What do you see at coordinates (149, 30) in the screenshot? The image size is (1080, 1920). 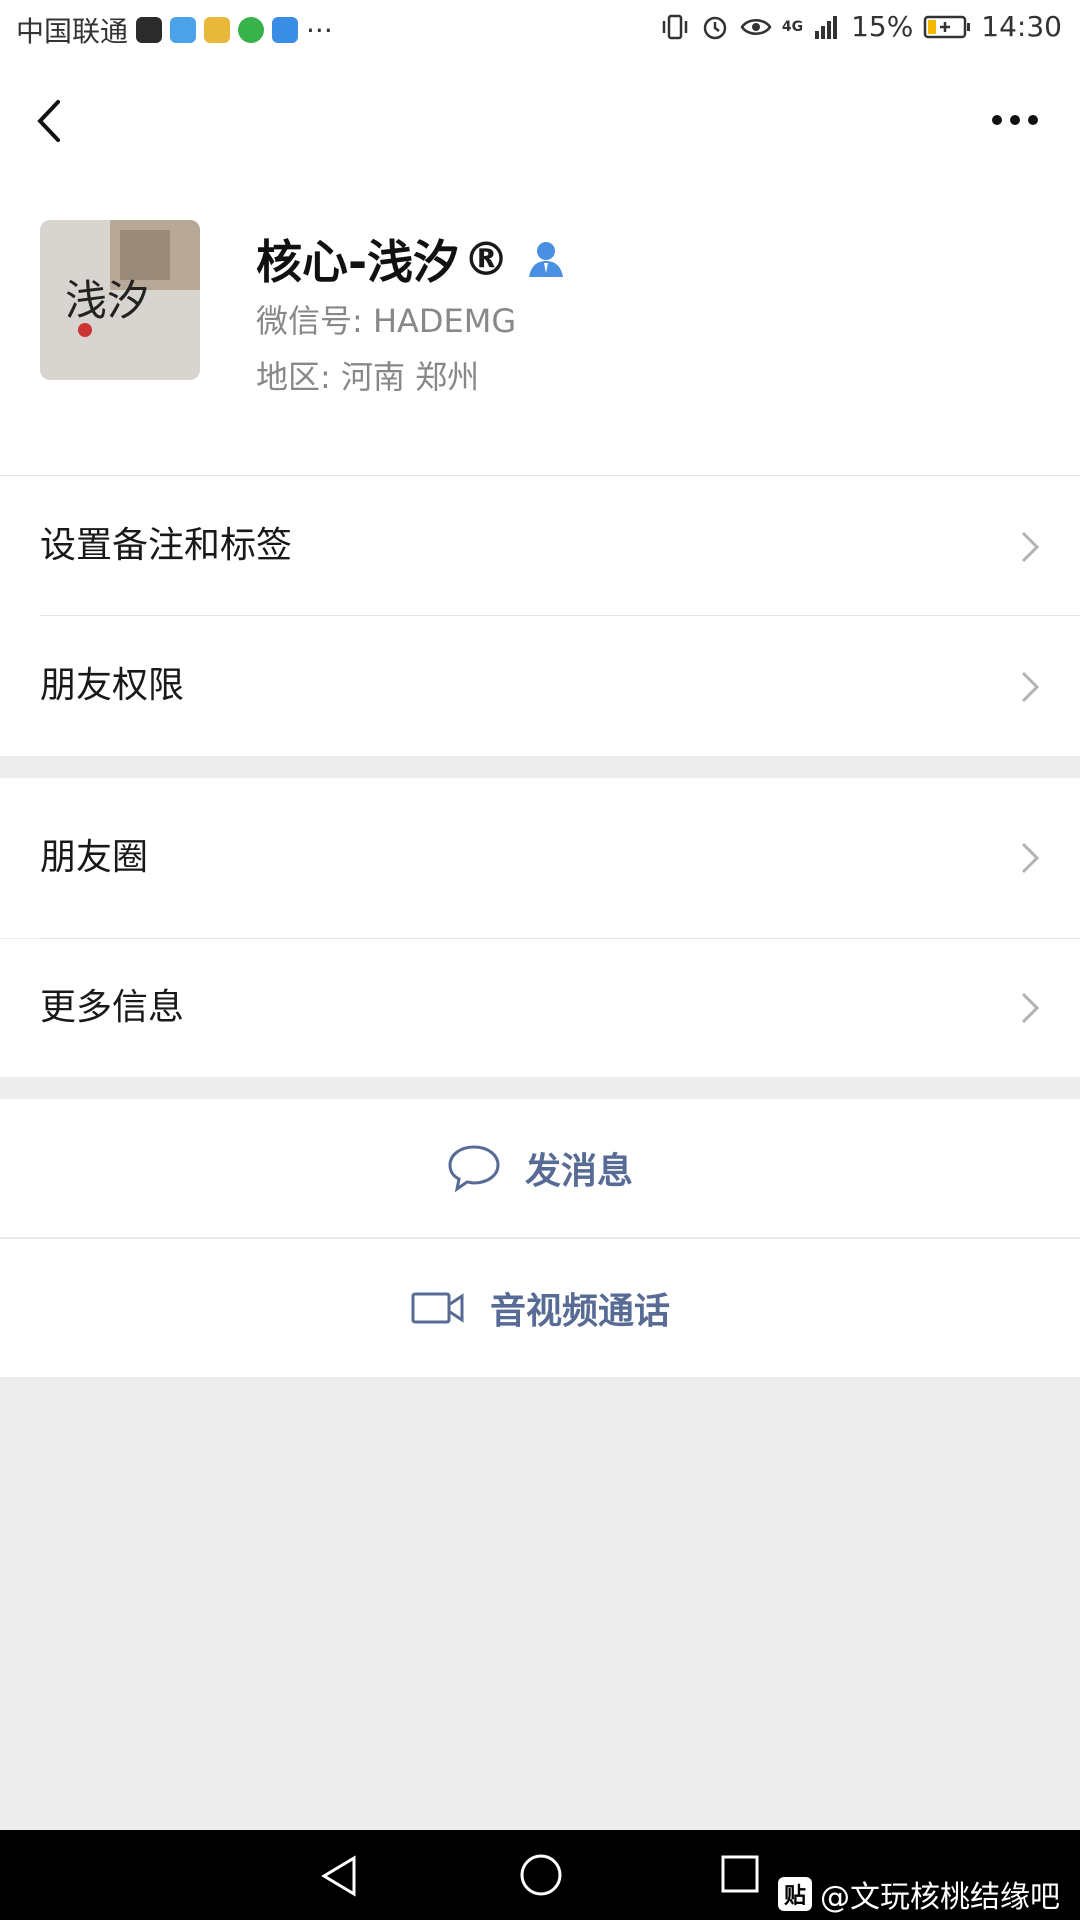 I see `douyin-icon` at bounding box center [149, 30].